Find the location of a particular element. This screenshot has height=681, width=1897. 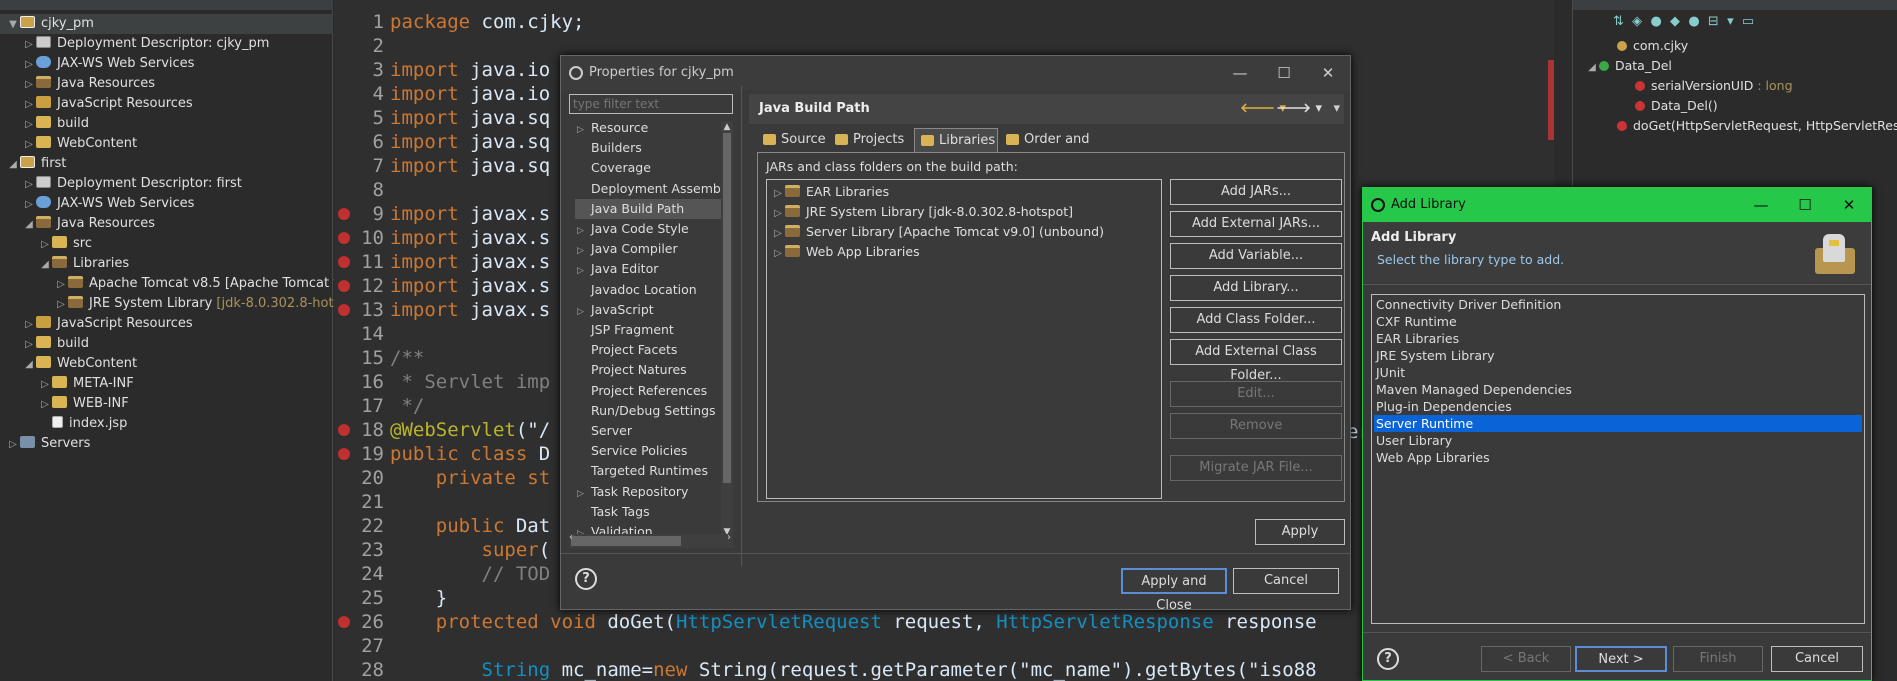

nav-item: ▷ Java Editor is located at coordinates (617, 269).